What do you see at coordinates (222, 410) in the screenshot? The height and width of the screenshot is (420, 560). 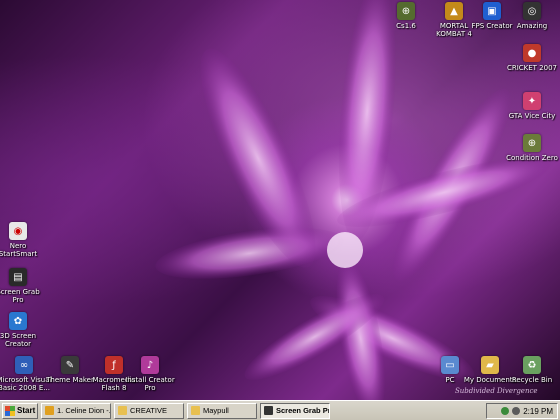 I see `taskbar-button-maypull: Maypull` at bounding box center [222, 410].